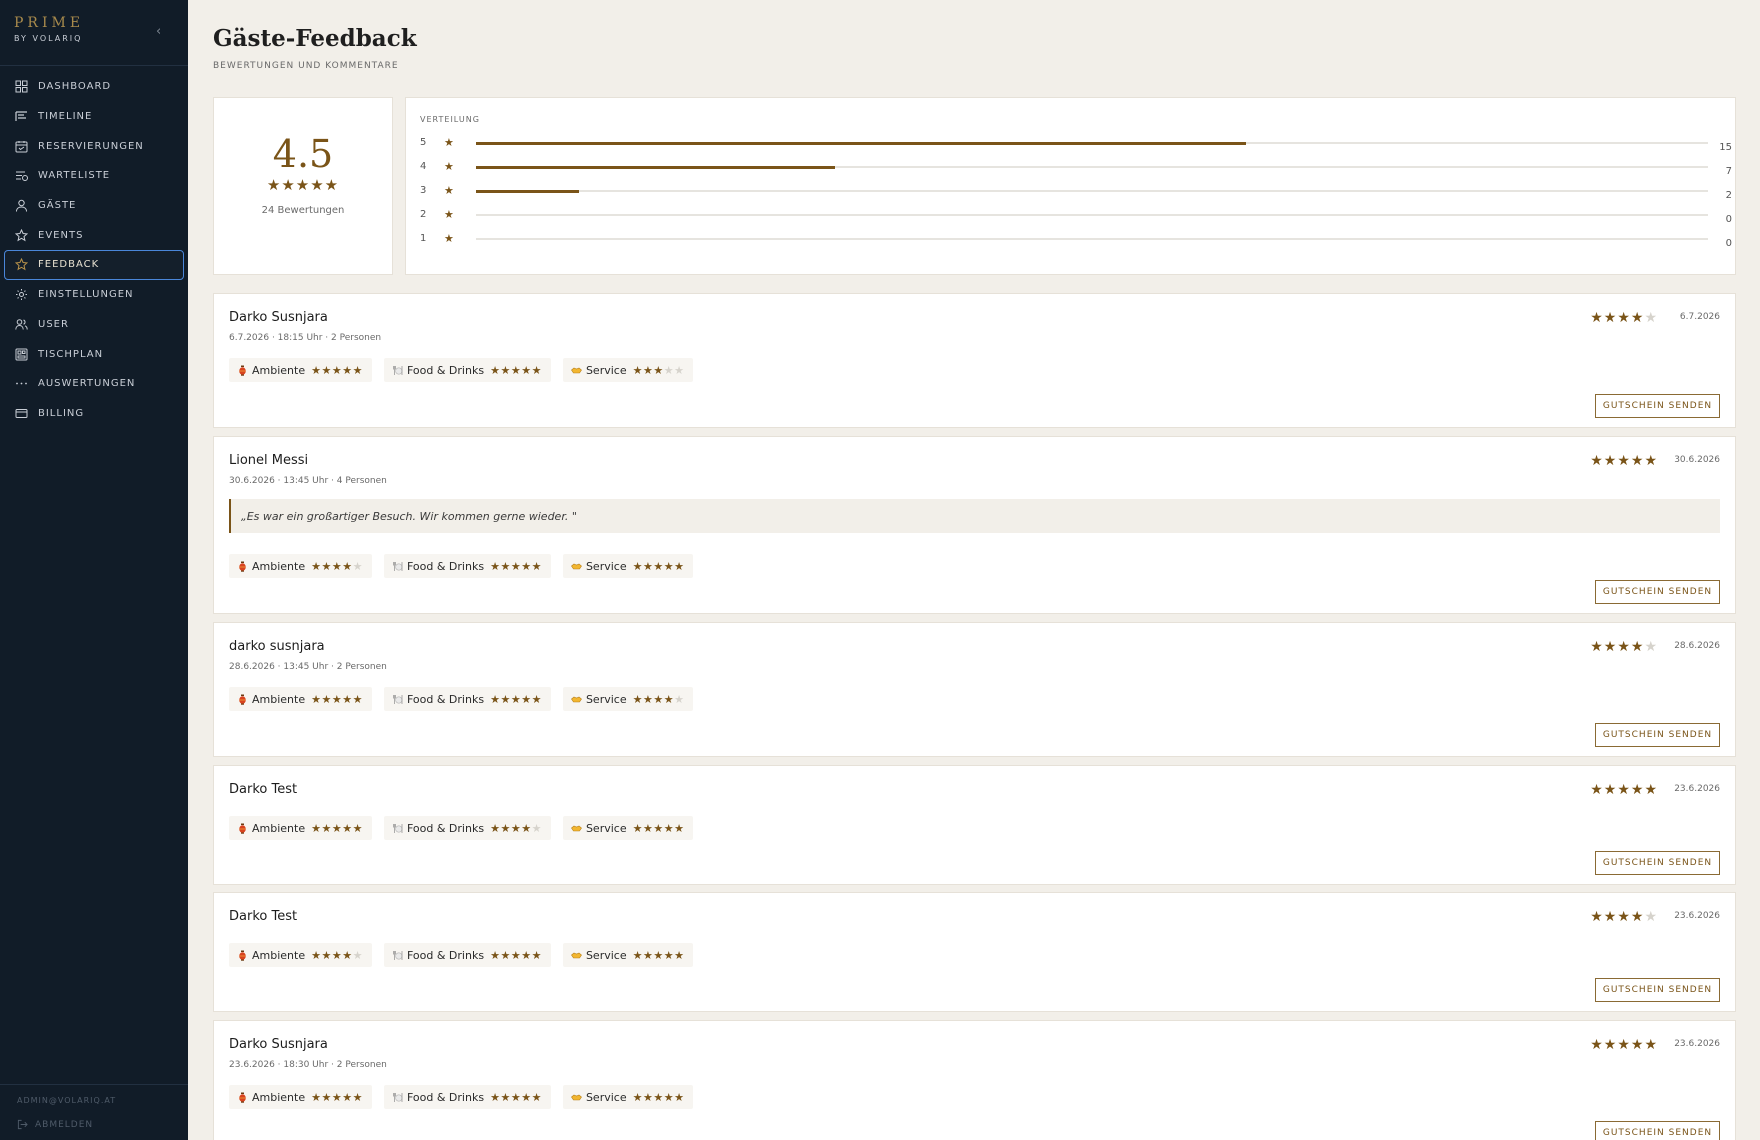 The image size is (1760, 1140). Describe the element at coordinates (49, 23) in the screenshot. I see `brand-title: PRIME` at that location.